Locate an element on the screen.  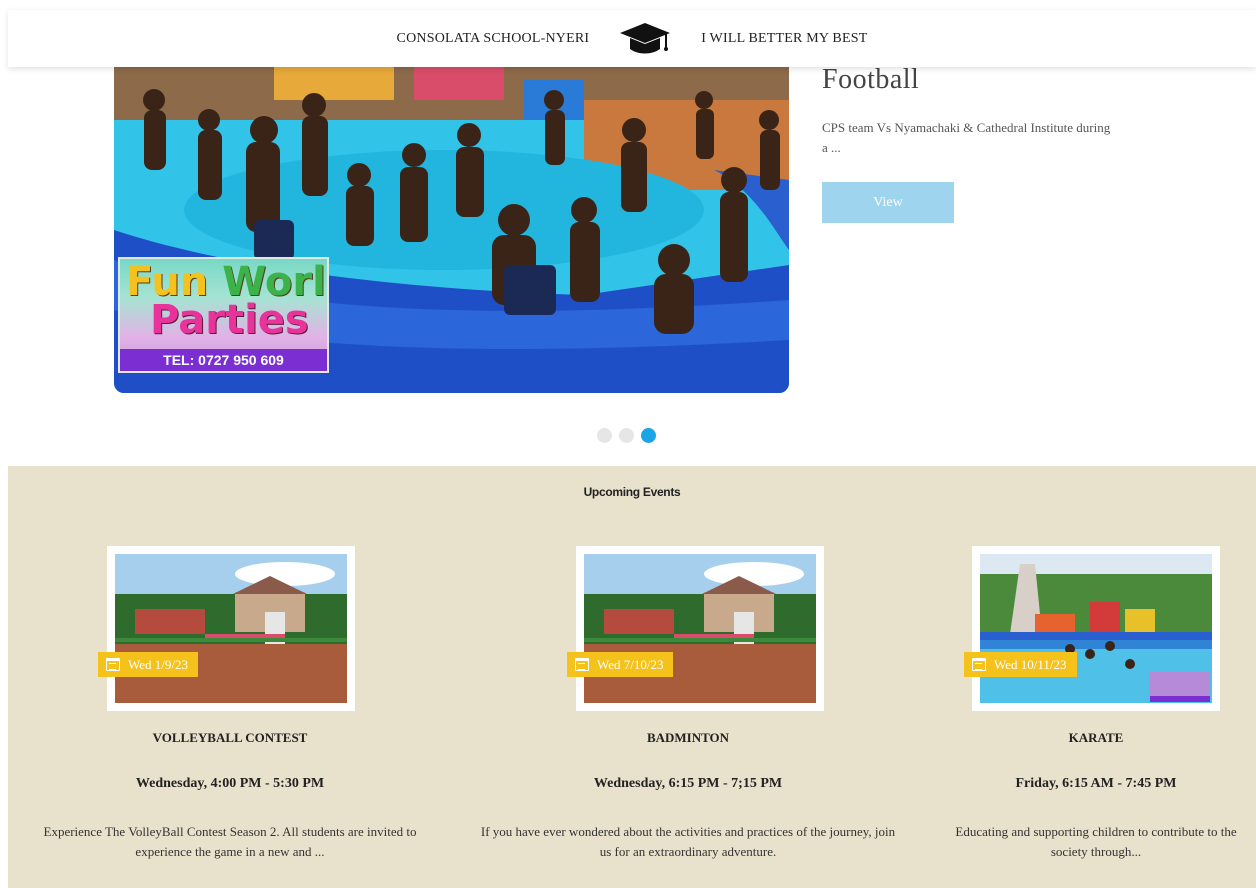
slide-title: Football is located at coordinates (871, 79).